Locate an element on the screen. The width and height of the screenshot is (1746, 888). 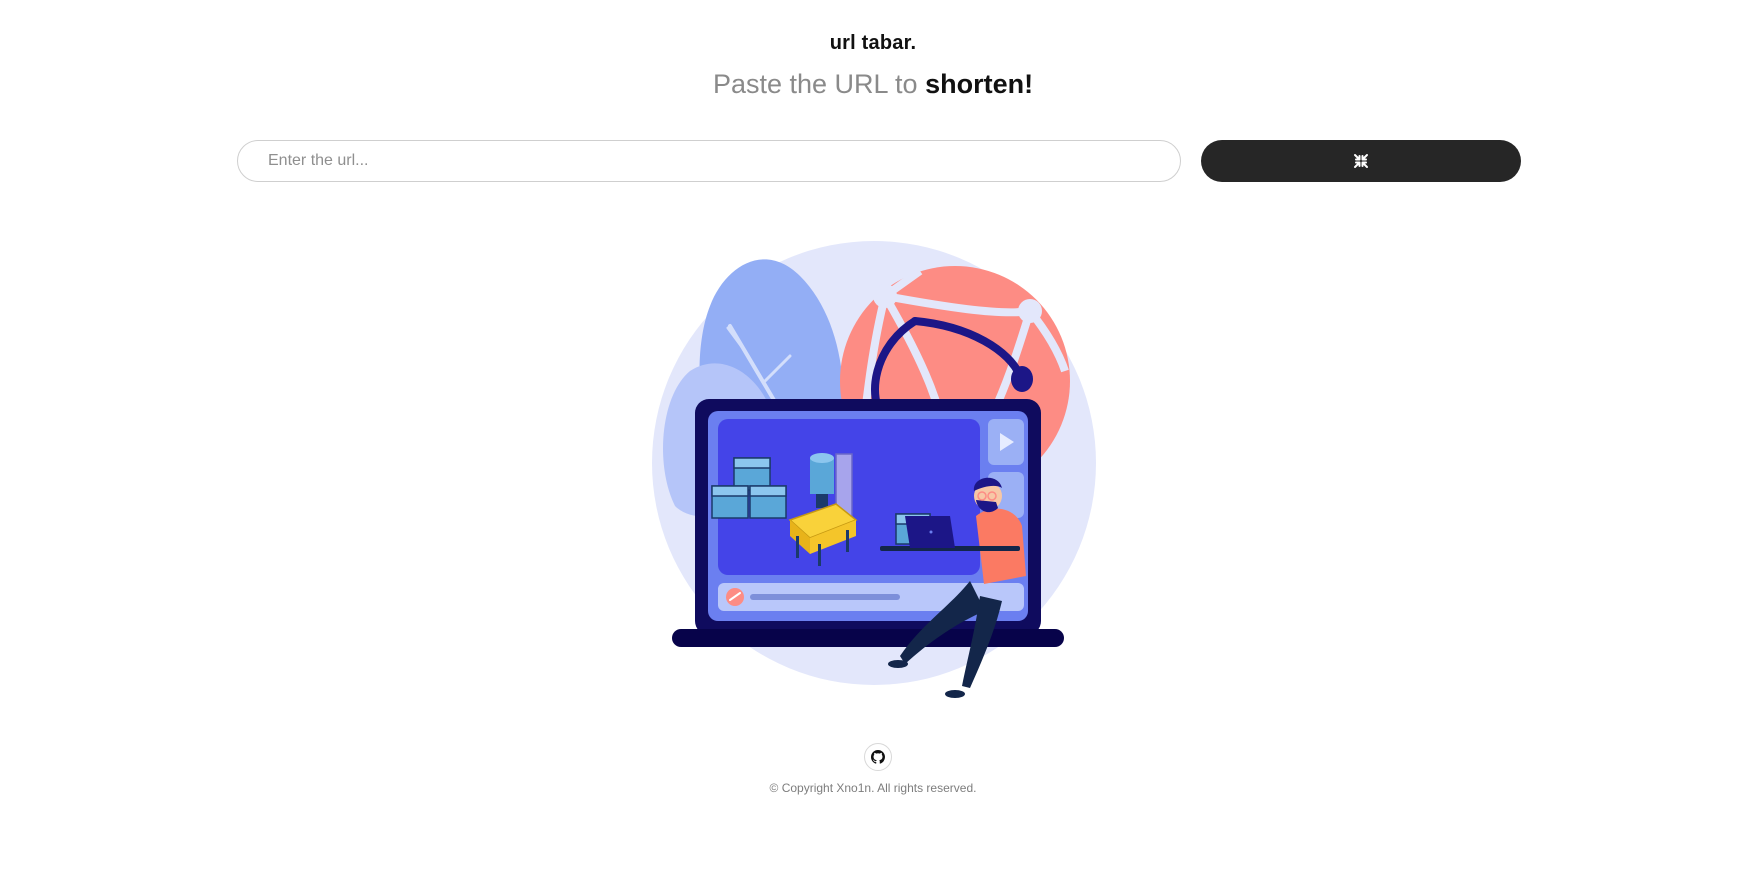
github-button is located at coordinates (878, 757).